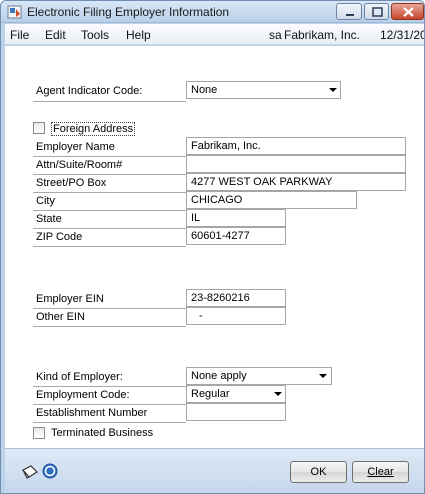 This screenshot has height=494, width=425. I want to click on city-value: CHICAGO, so click(217, 200).